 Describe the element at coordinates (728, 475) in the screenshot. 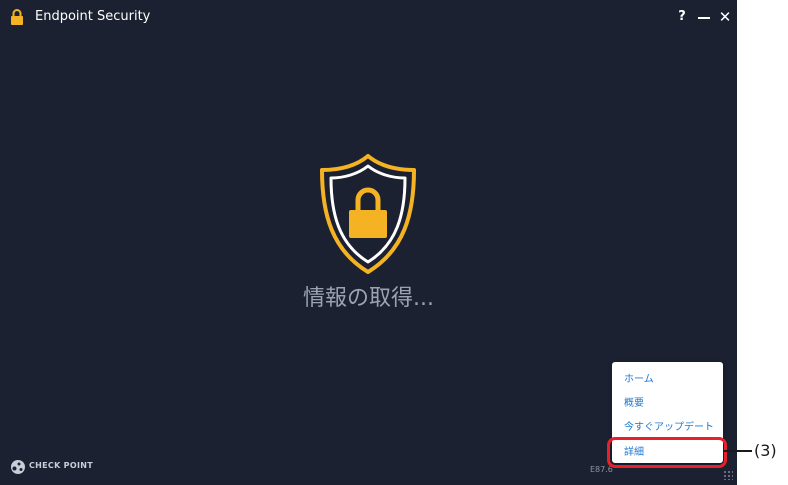

I see `resize-grip` at that location.